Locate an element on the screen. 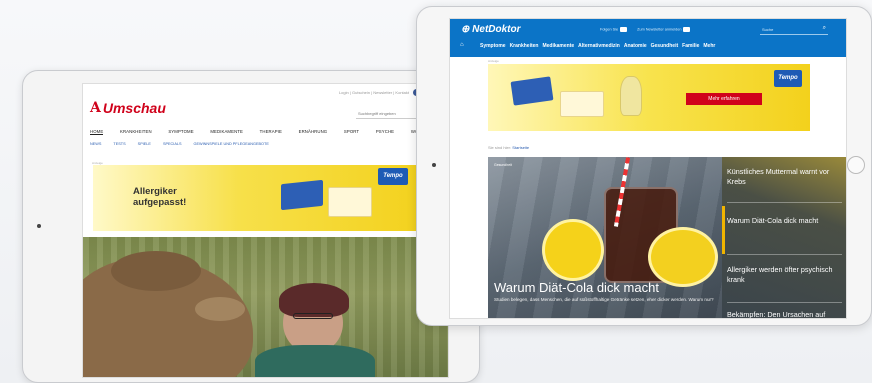  header-meta: Folgen Sie Zum Newsletter anmelden is located at coordinates (645, 29).